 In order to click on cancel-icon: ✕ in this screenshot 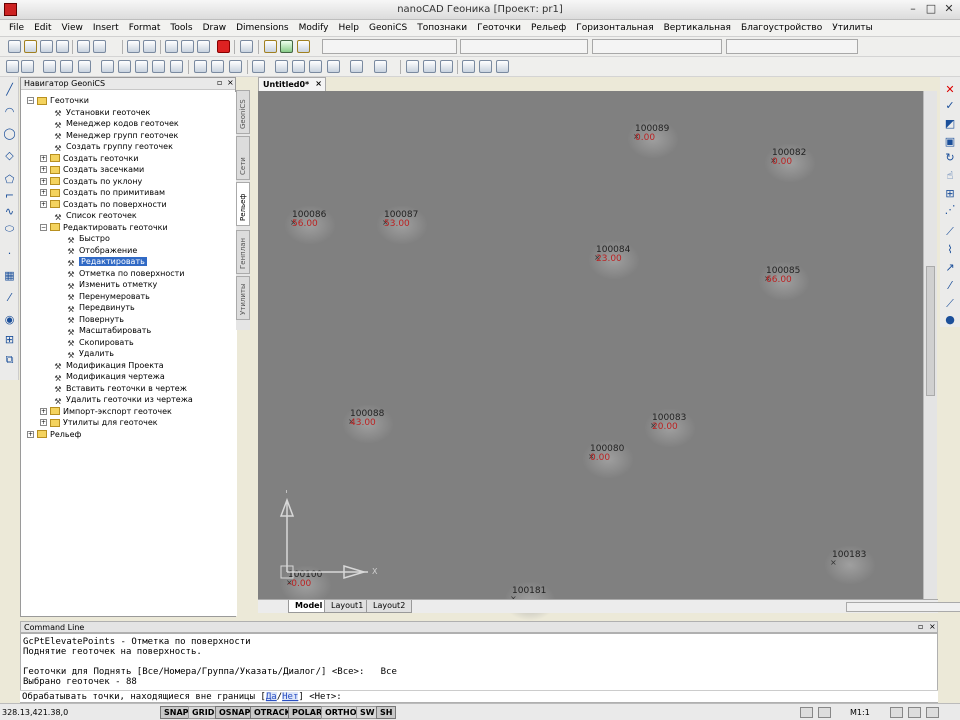, I will do `click(950, 90)`.